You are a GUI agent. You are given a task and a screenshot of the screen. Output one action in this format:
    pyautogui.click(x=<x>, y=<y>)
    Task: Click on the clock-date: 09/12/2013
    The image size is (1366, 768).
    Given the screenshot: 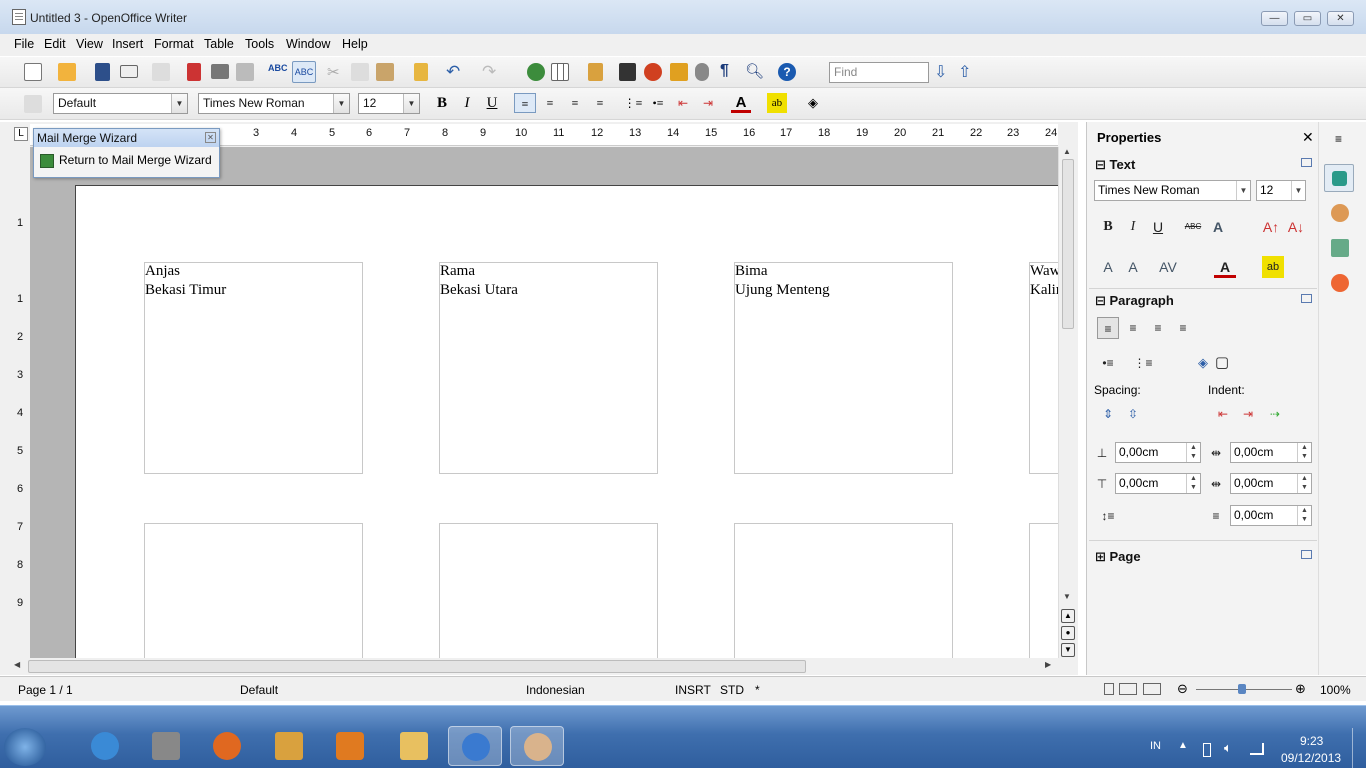 What is the action you would take?
    pyautogui.click(x=1311, y=758)
    